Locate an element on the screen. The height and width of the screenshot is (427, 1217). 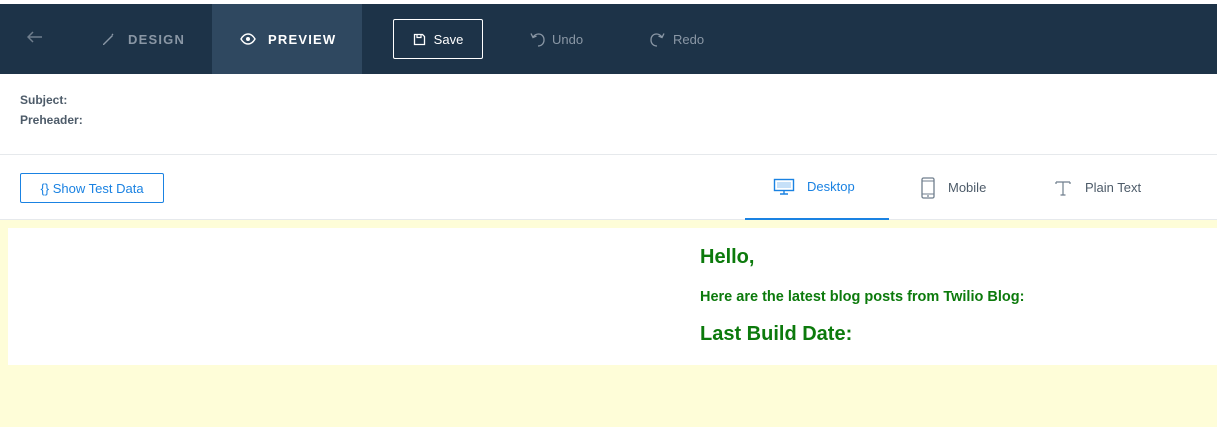
tab-mobile-label: Mobile is located at coordinates (967, 187).